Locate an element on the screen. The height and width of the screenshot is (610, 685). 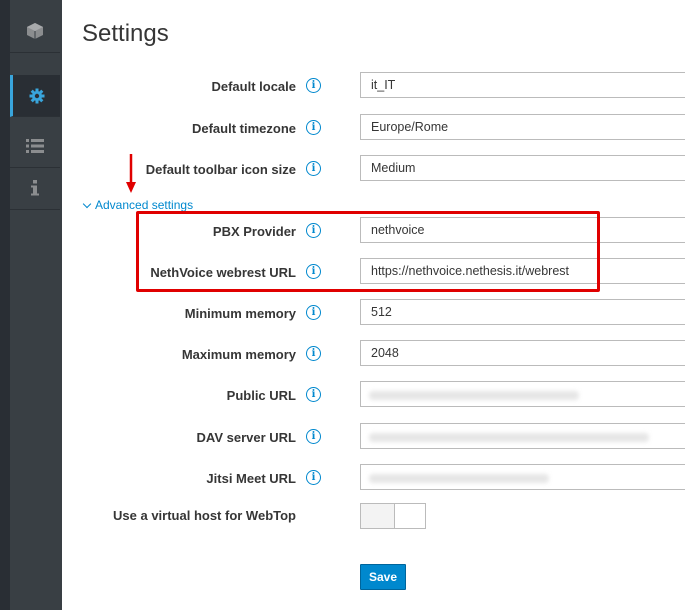
dav-url-input is located at coordinates (522, 436).